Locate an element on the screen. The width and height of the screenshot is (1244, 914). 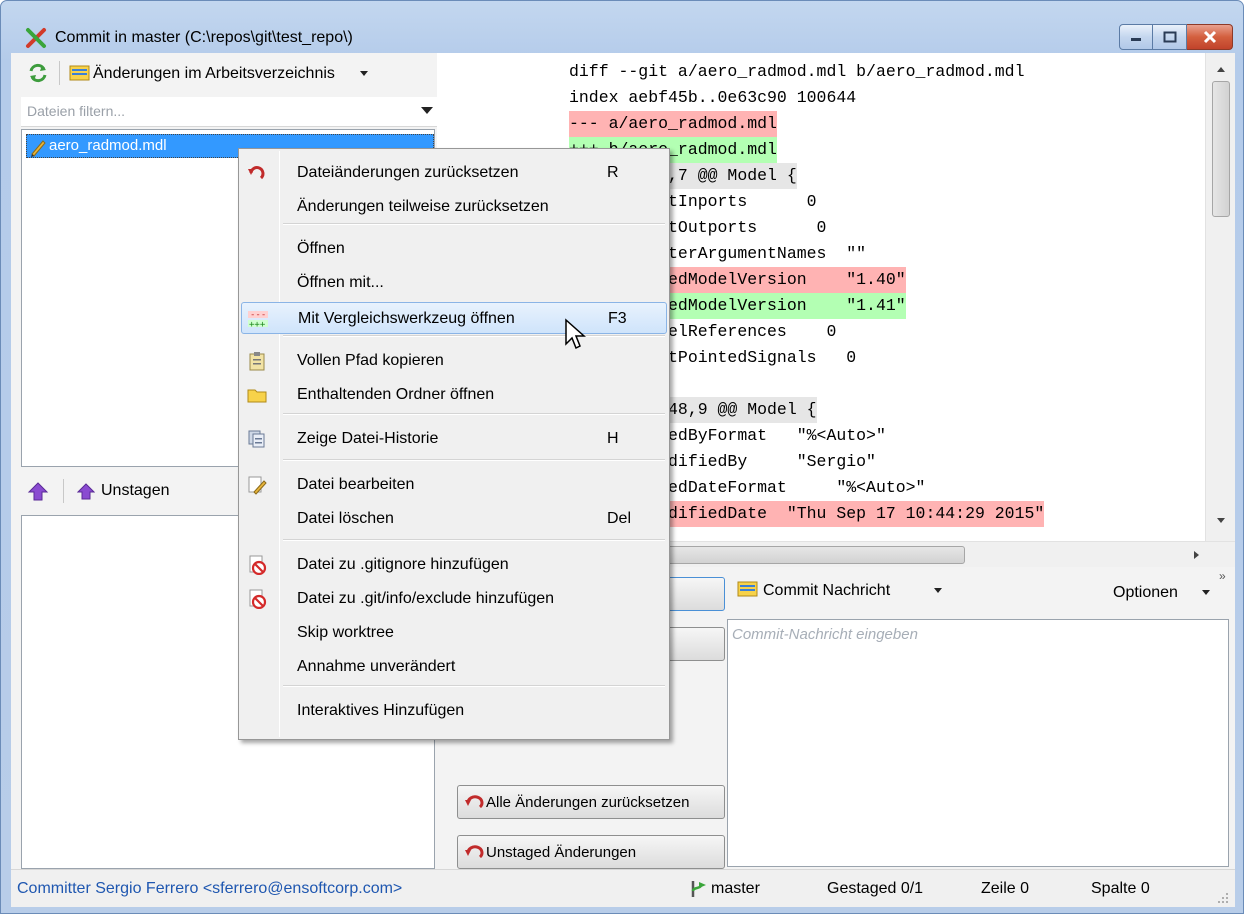
menu-item-5: --- +++ Mit Vergleichswerkzeug öffnen F3 is located at coordinates (454, 318).